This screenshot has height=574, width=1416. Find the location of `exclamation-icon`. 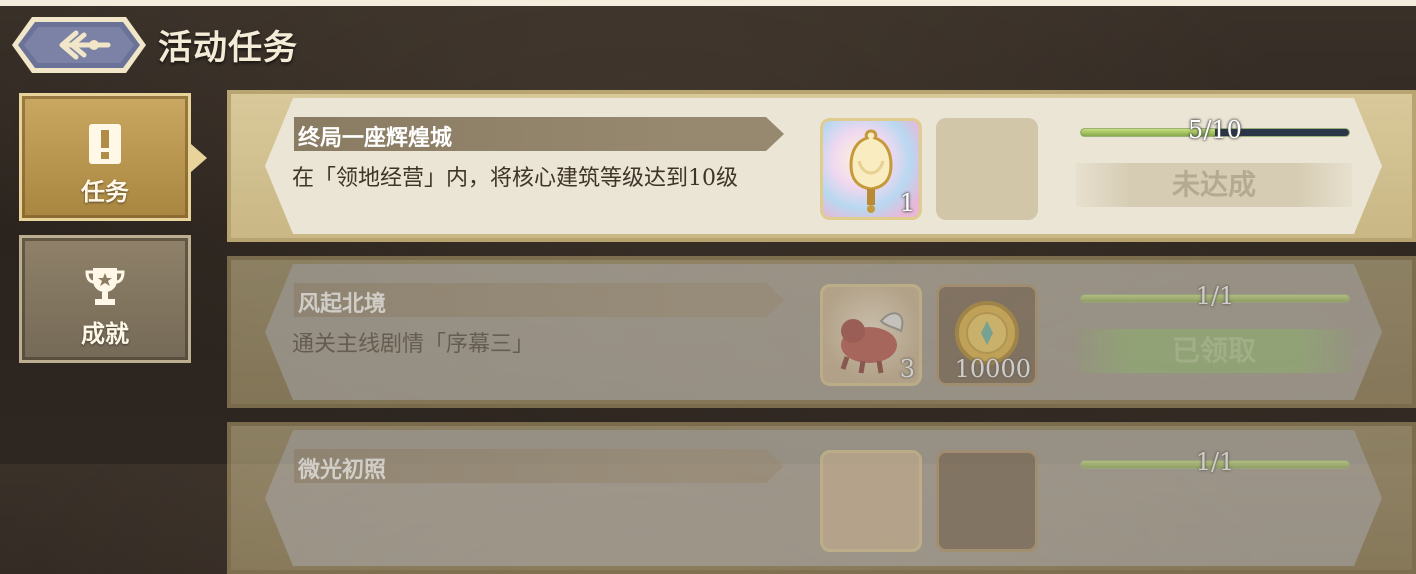

exclamation-icon is located at coordinates (105, 144).